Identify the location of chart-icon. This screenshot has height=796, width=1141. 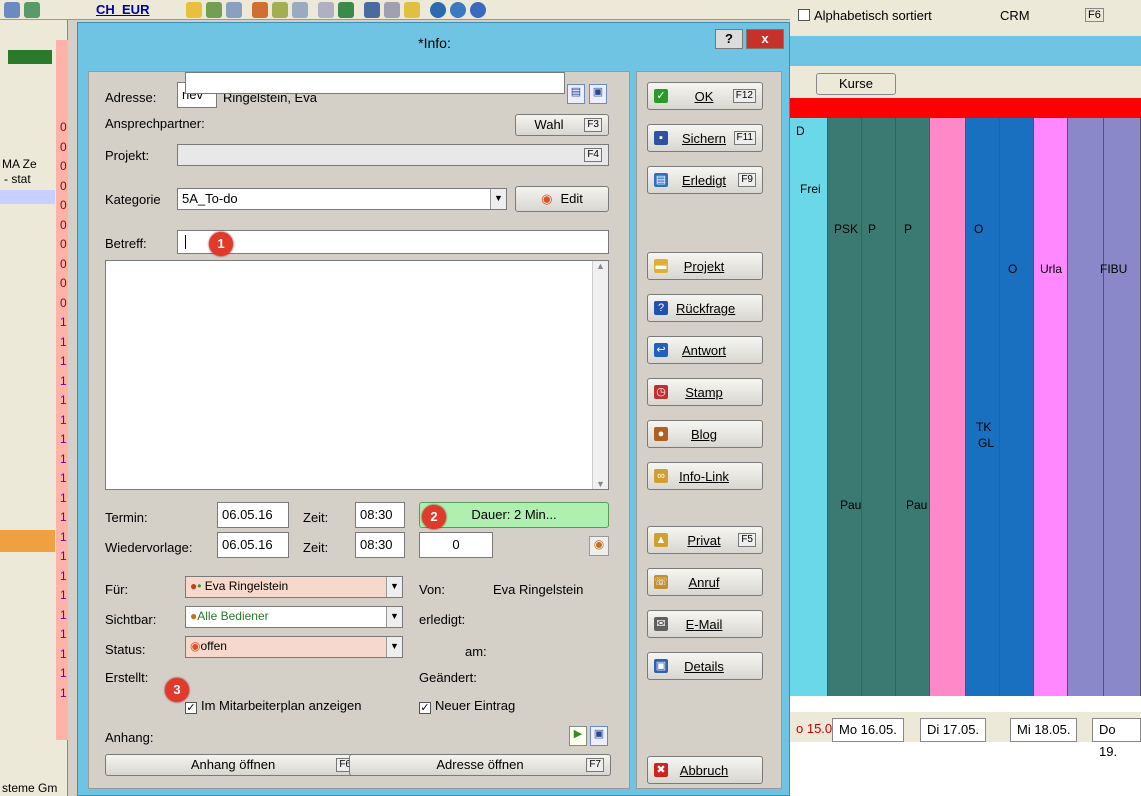
(214, 10).